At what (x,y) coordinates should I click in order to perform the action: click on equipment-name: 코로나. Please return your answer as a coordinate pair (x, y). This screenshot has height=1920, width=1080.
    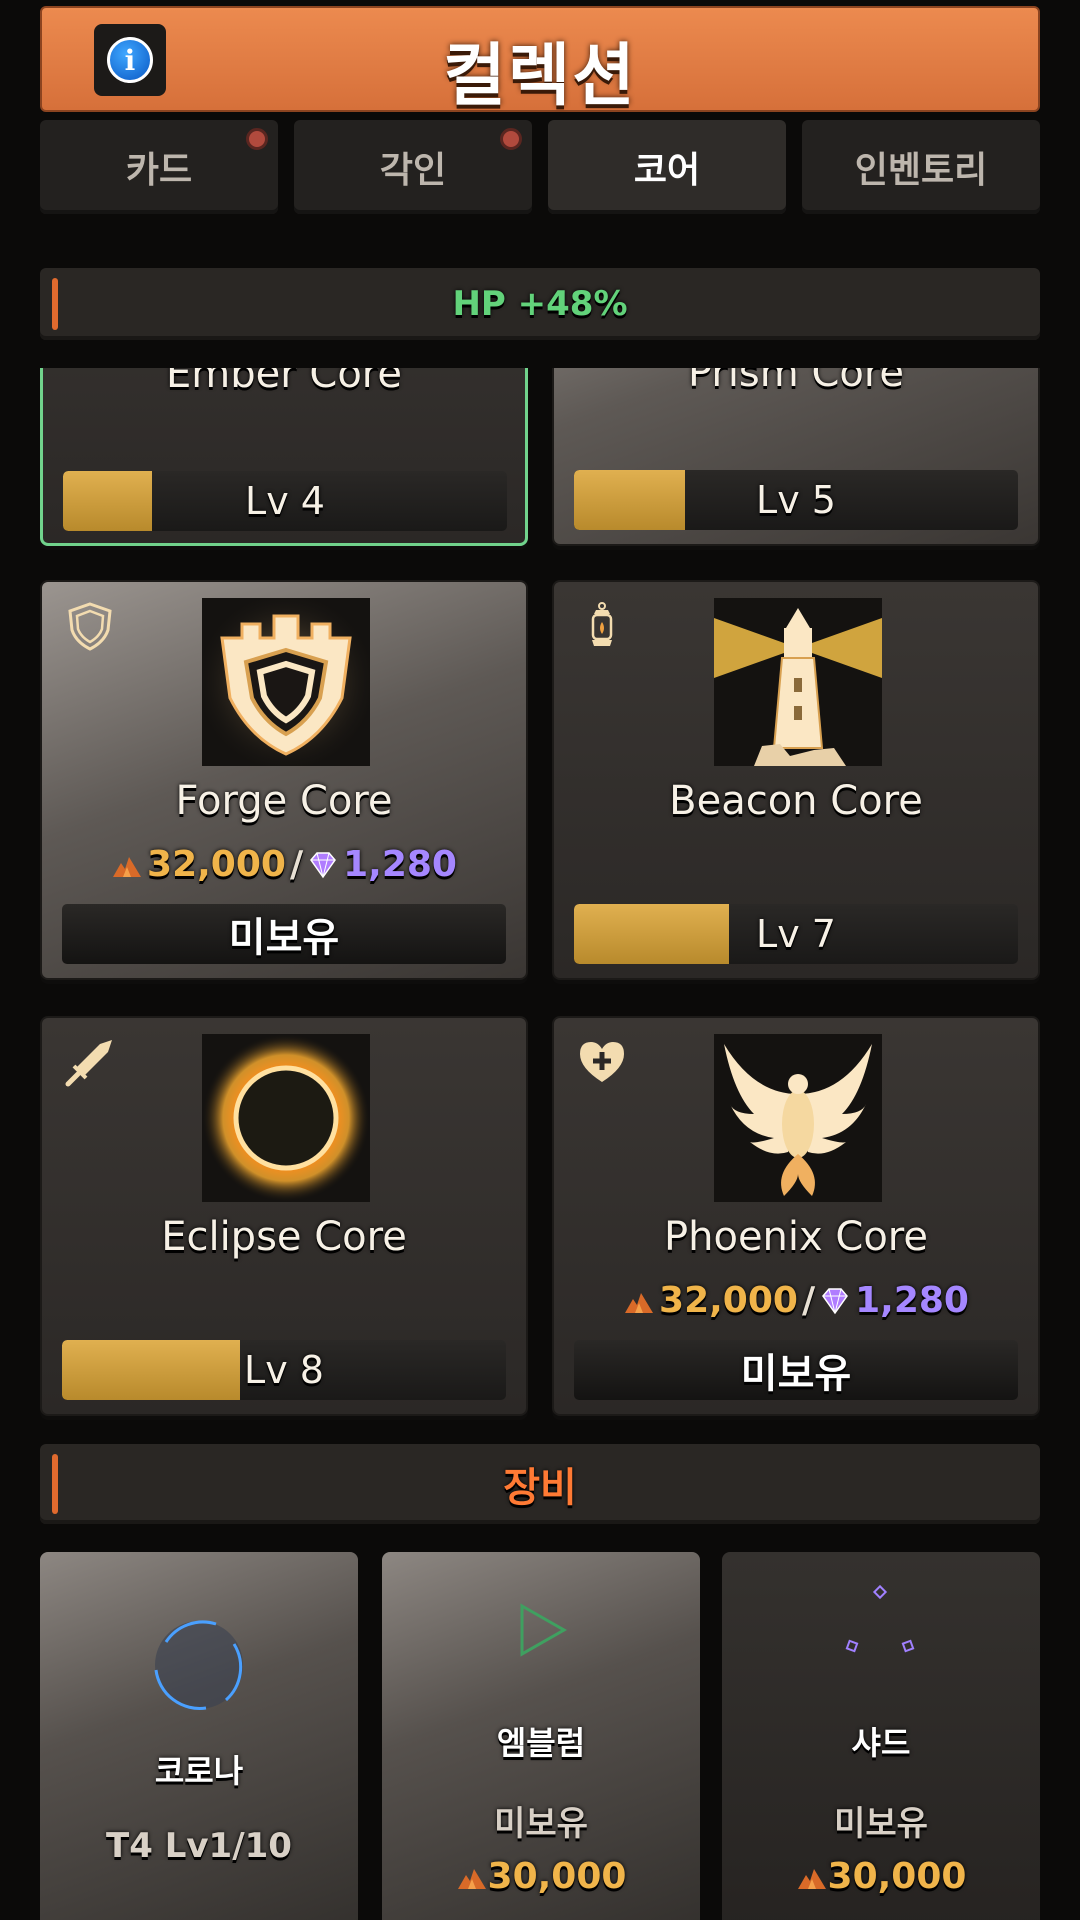
    Looking at the image, I should click on (199, 1771).